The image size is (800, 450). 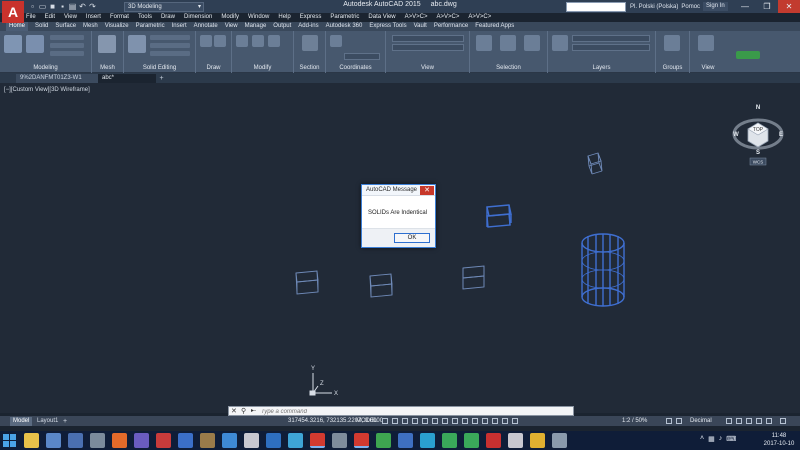 I want to click on new-tab-icon: +, so click(x=161, y=78).